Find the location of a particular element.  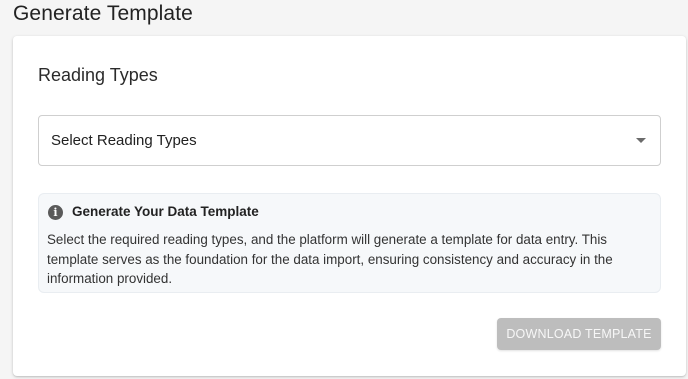

section-title: Reading Types is located at coordinates (98, 75).